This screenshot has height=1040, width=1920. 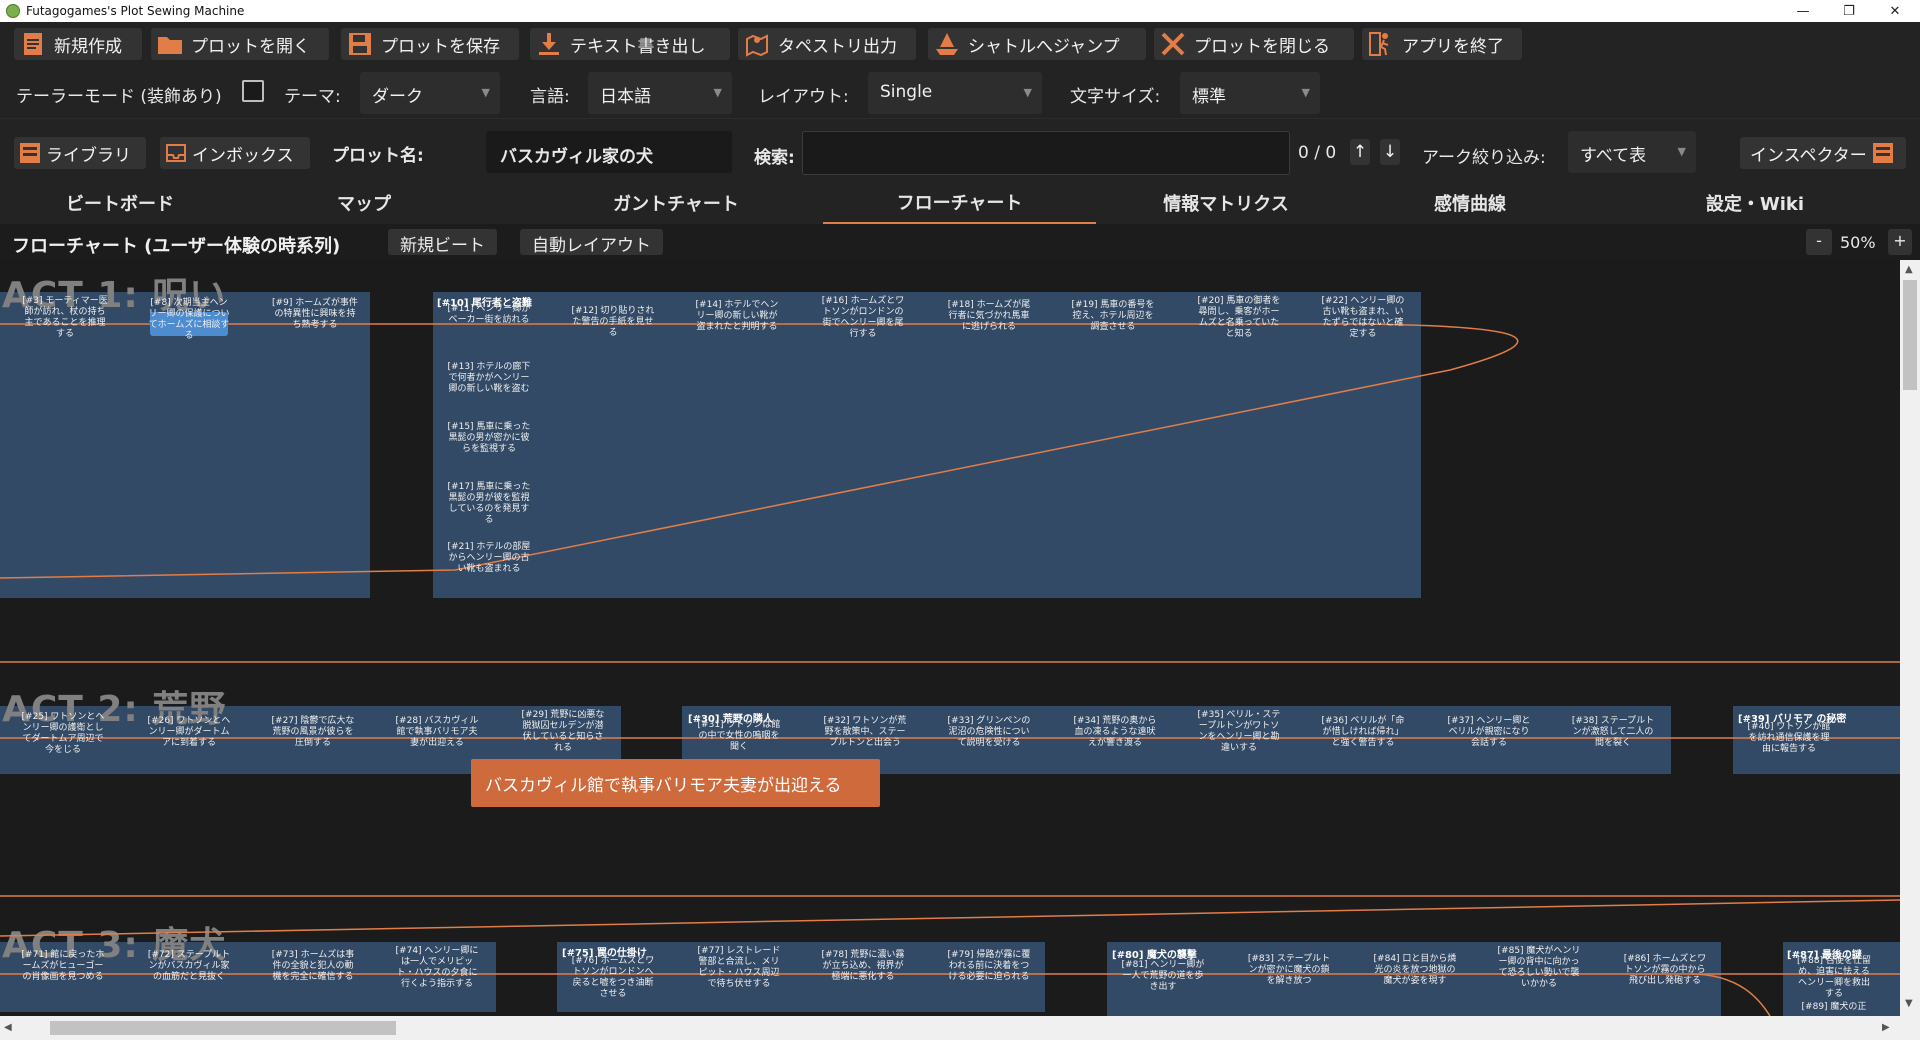 What do you see at coordinates (1823, 153) in the screenshot?
I see `inspector-button: インスペクター` at bounding box center [1823, 153].